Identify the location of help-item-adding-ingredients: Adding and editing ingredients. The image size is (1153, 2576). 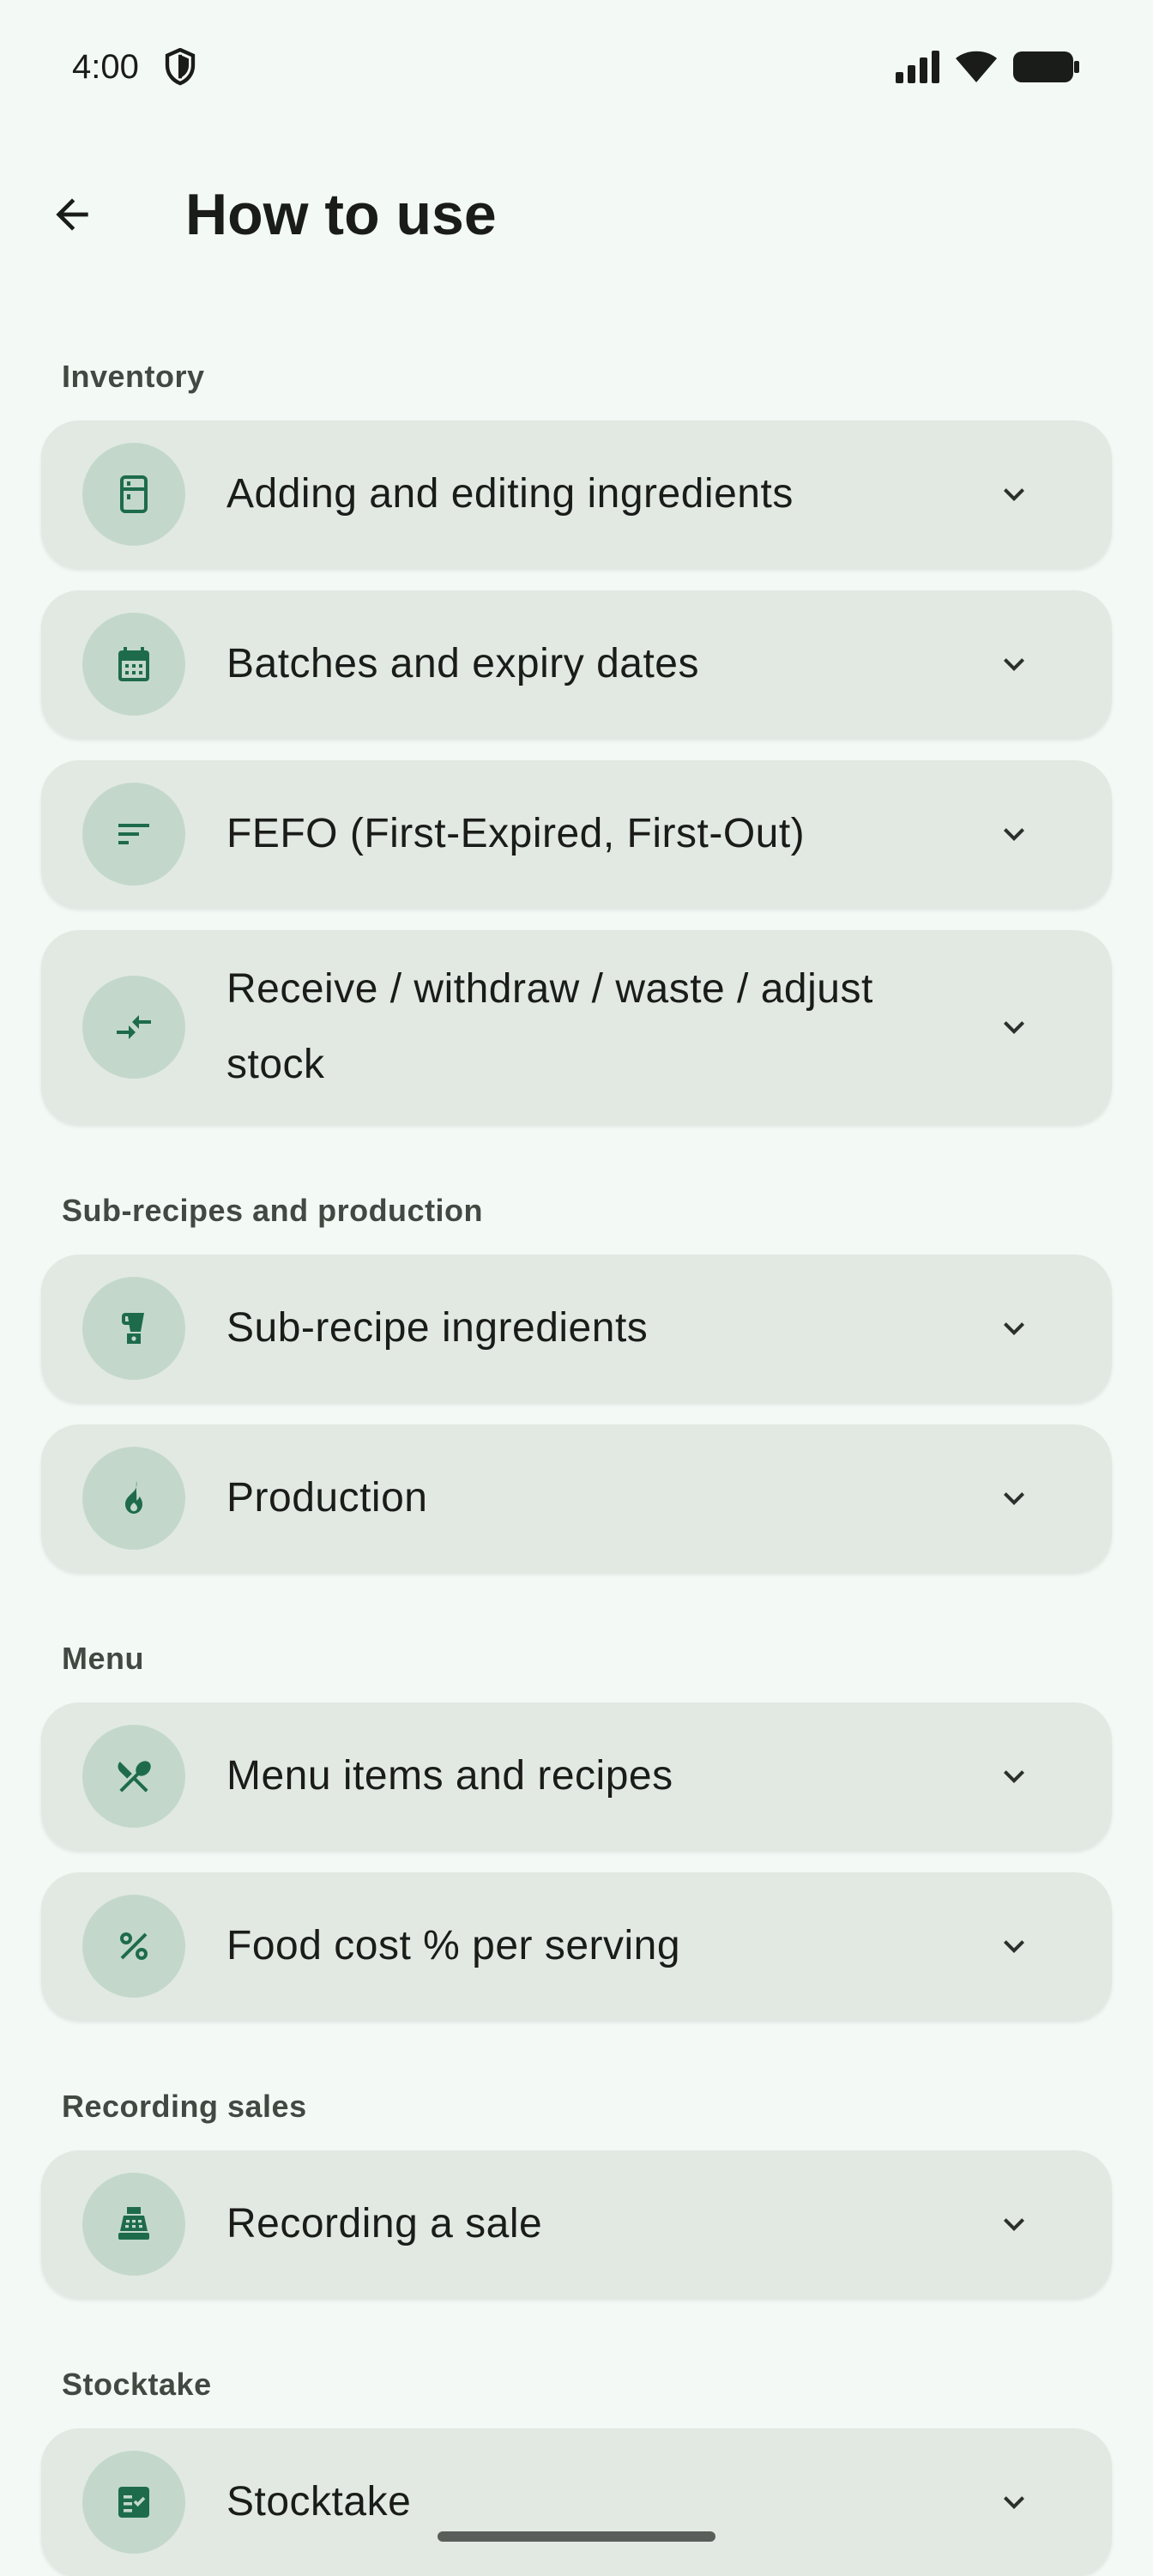
(576, 494).